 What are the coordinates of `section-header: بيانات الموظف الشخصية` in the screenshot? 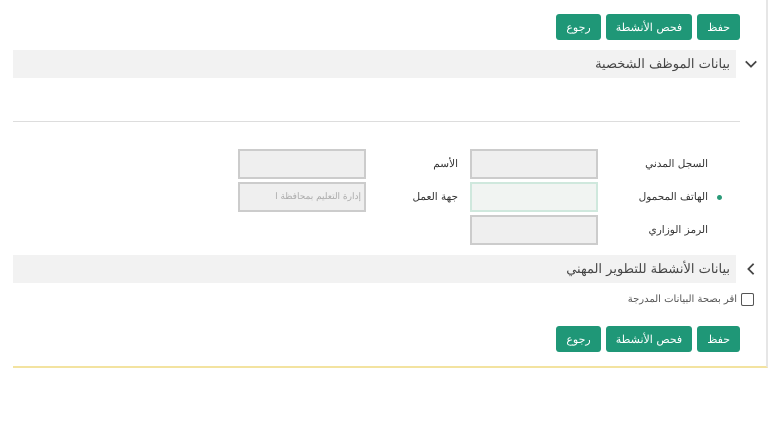 It's located at (374, 64).